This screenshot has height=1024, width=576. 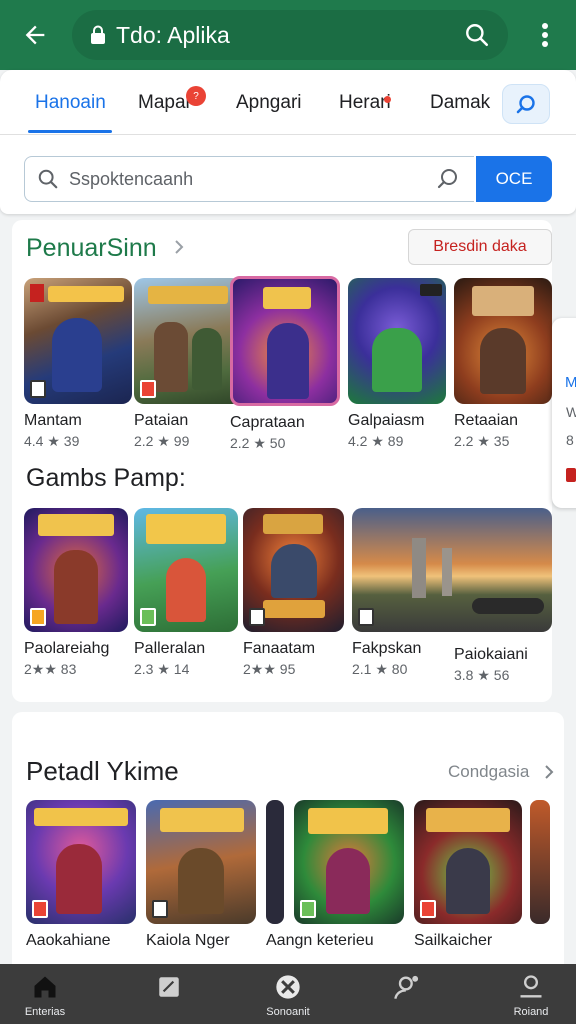 What do you see at coordinates (164, 103) in the screenshot?
I see `tab-mapai: Mapai` at bounding box center [164, 103].